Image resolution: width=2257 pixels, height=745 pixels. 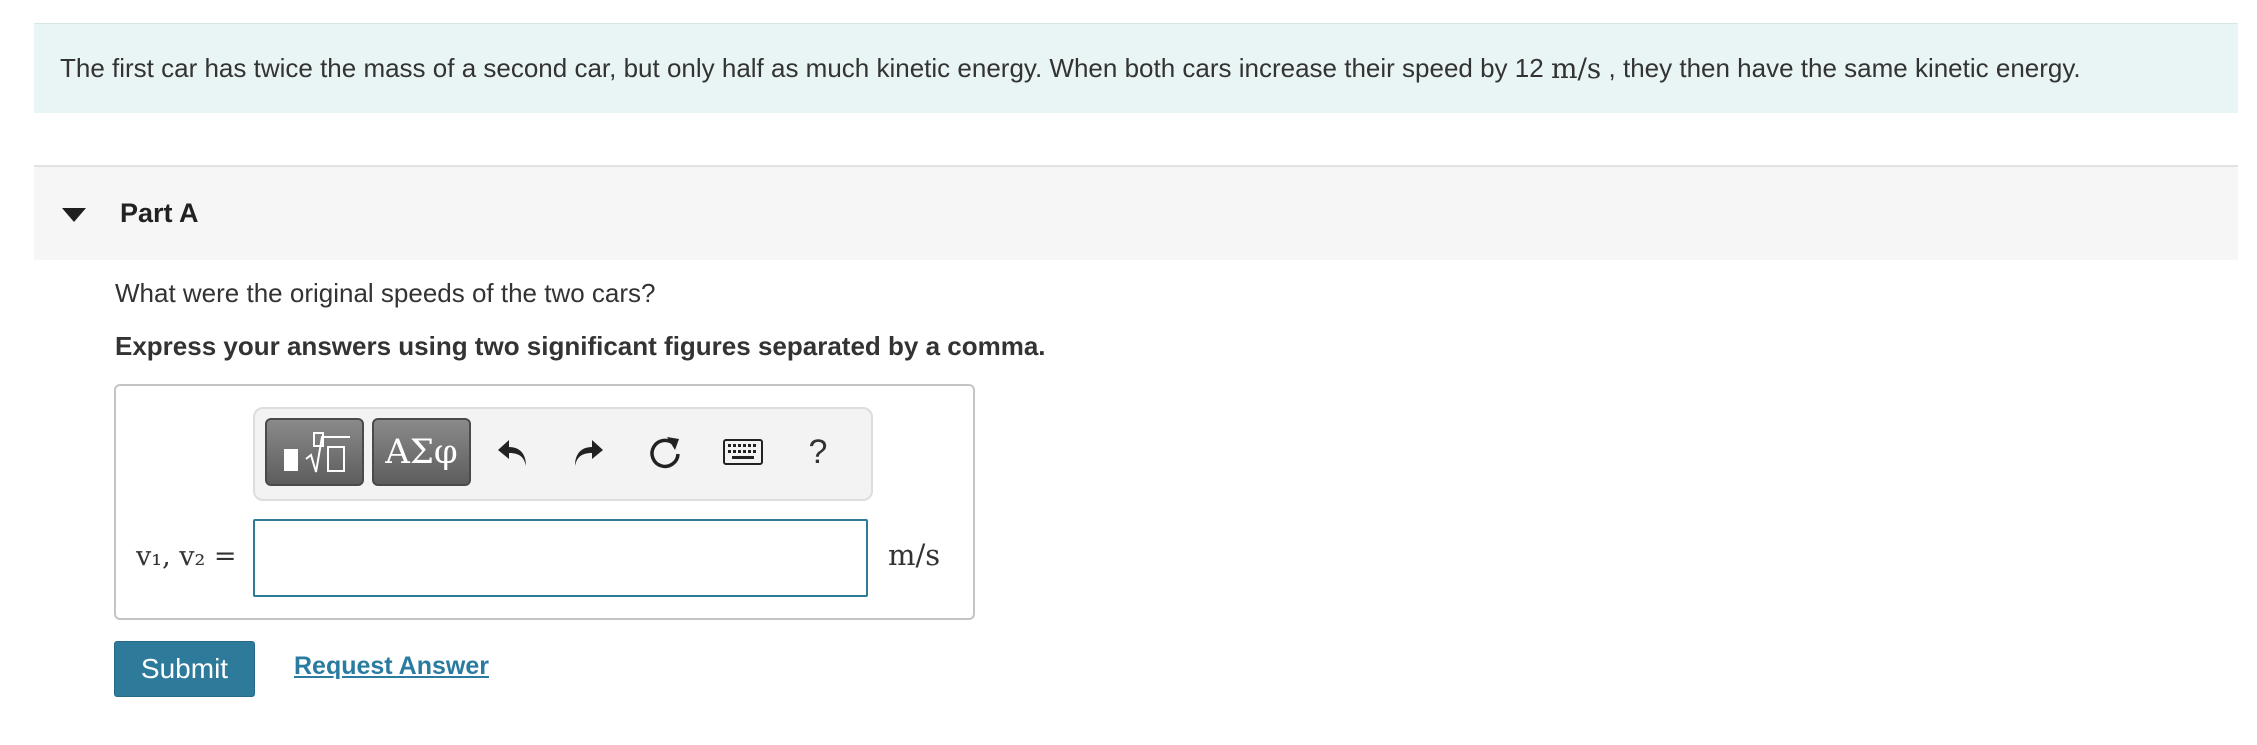 I want to click on reset-icon, so click(x=665, y=453).